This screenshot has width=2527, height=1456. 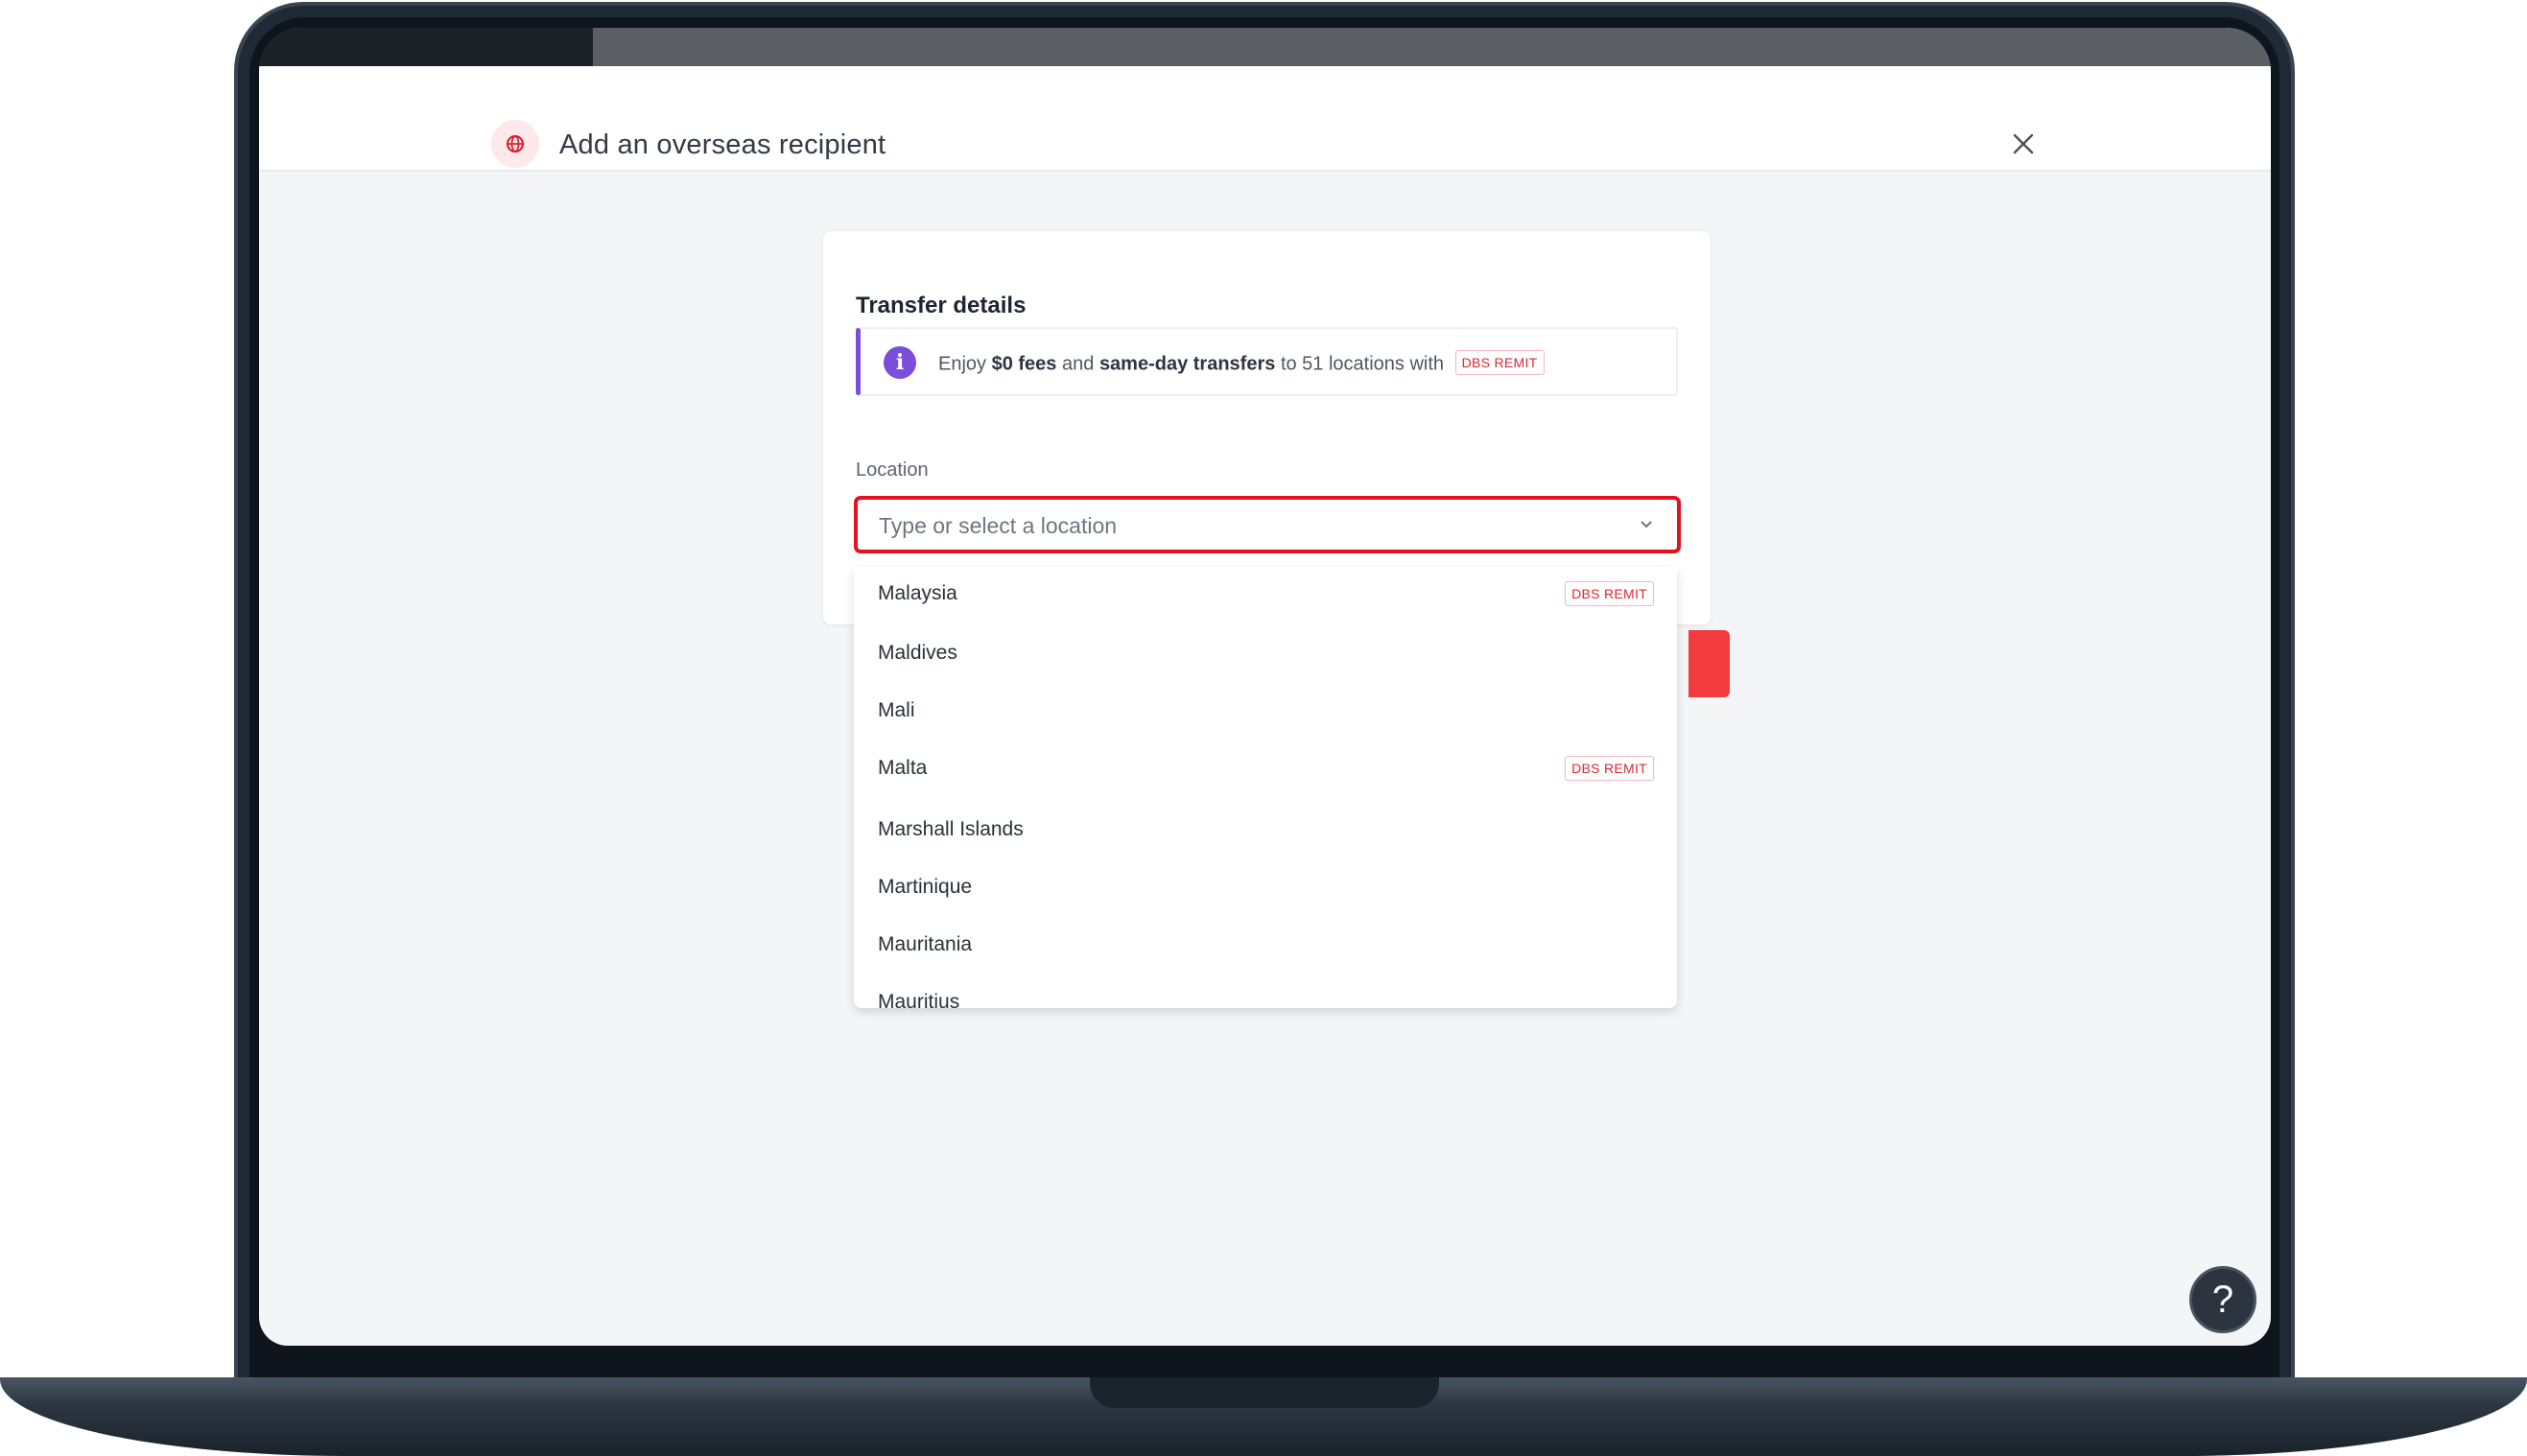 What do you see at coordinates (962, 364) in the screenshot?
I see `promo-text-enjoy: Enjoy` at bounding box center [962, 364].